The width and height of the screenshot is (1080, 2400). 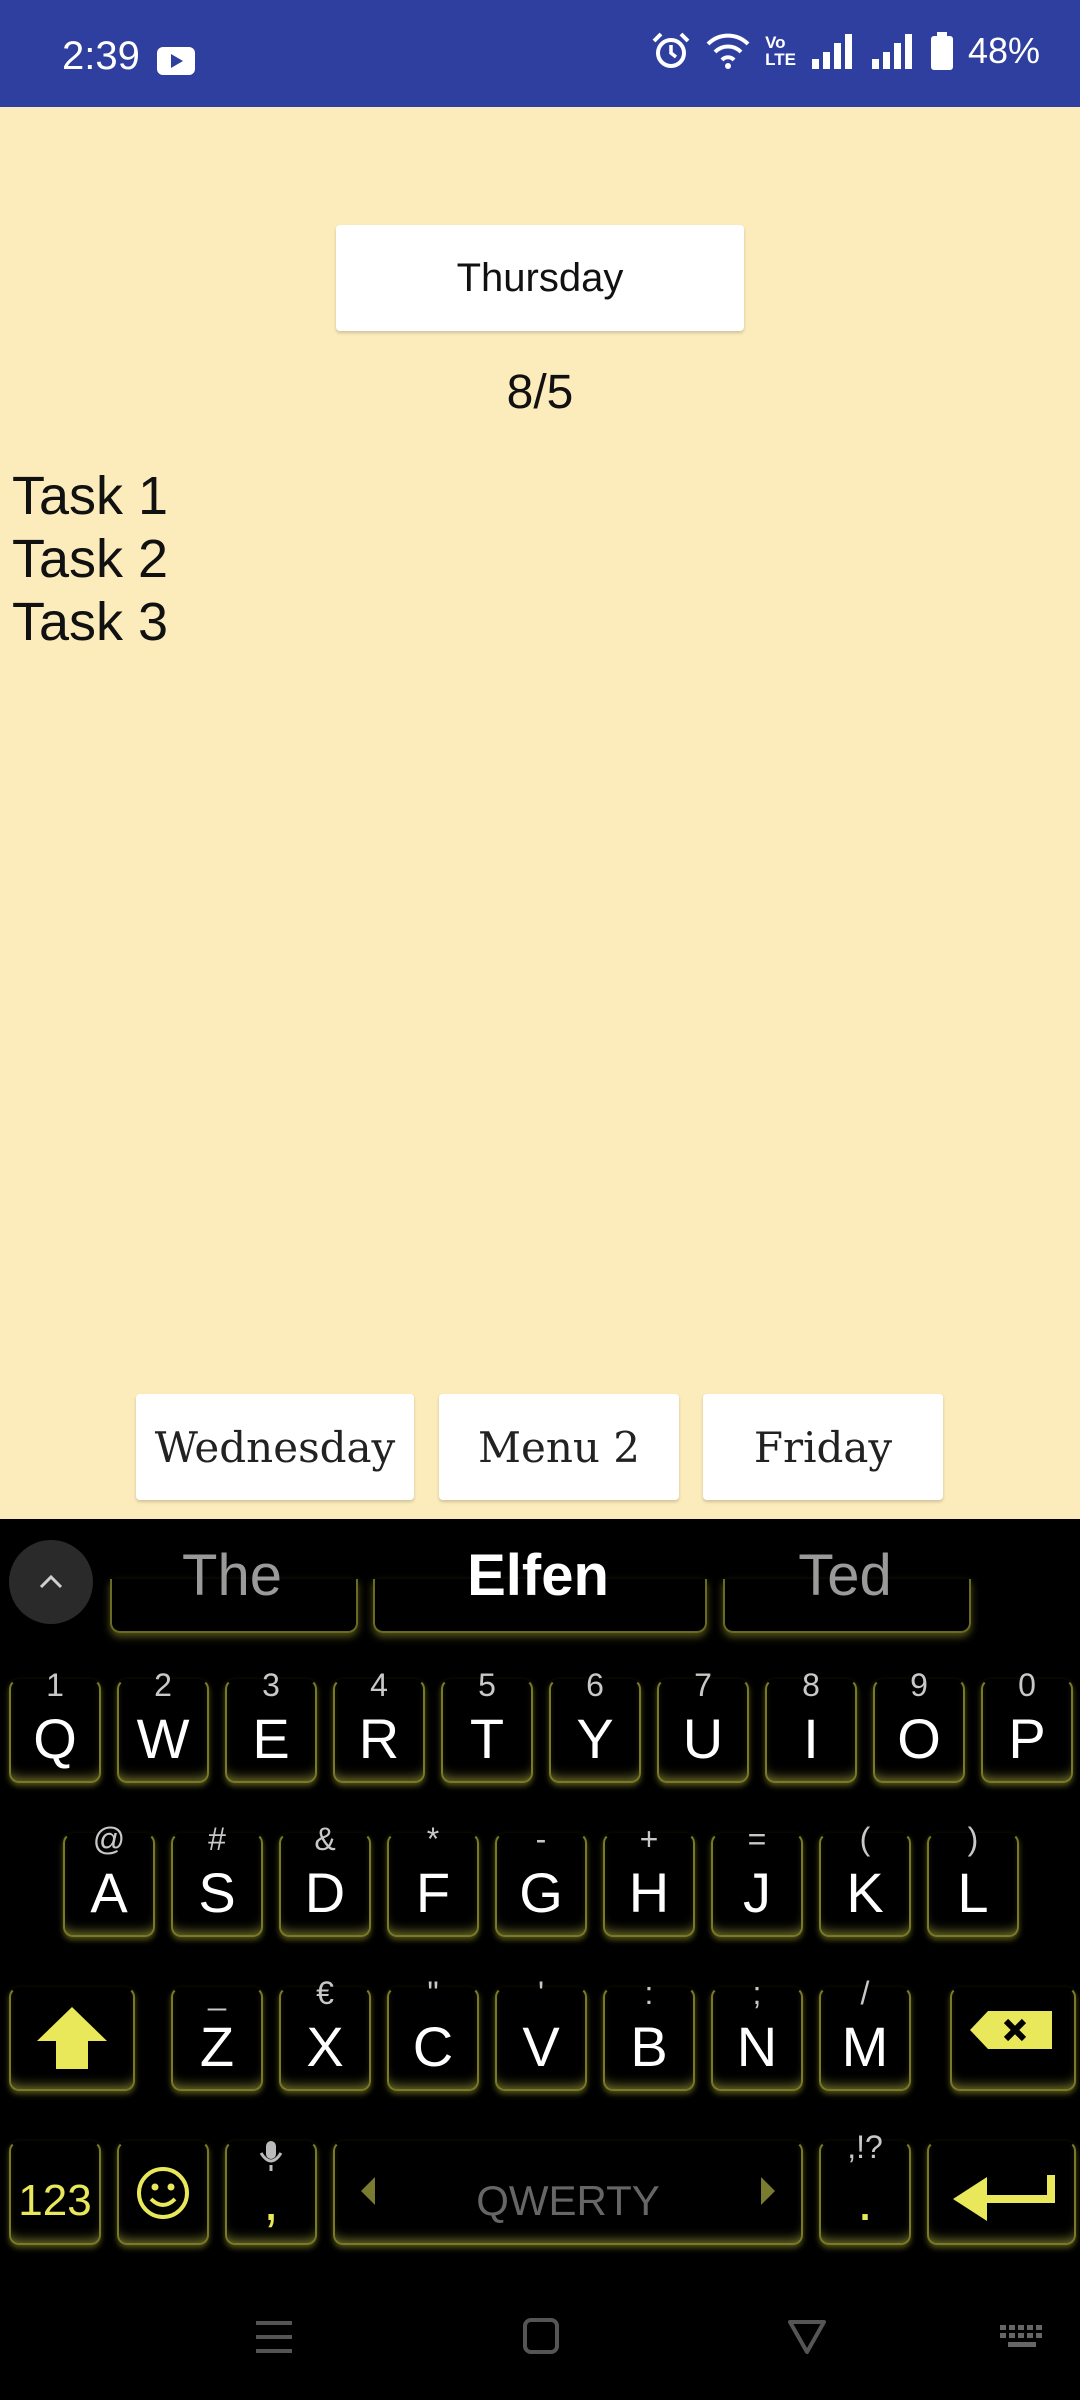 I want to click on key-s: # S, so click(x=217, y=1880).